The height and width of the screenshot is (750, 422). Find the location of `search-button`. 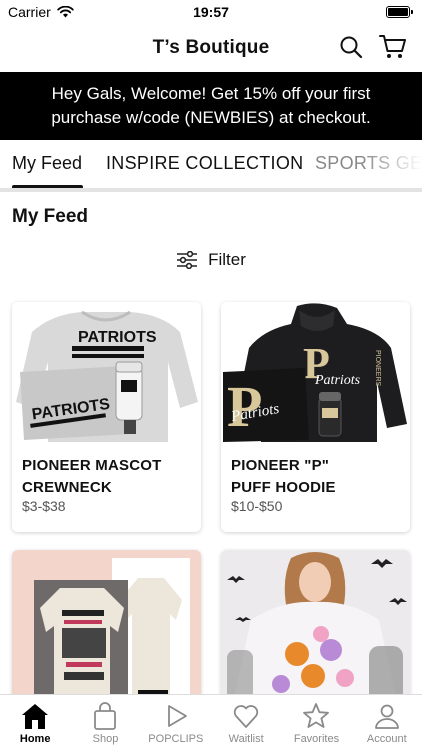

search-button is located at coordinates (351, 47).